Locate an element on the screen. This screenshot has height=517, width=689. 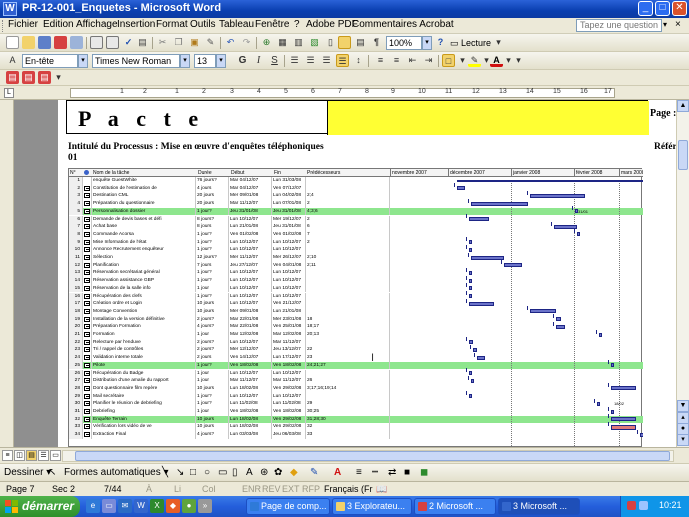
pdf-email-icon: ▤ is located at coordinates (28, 77).